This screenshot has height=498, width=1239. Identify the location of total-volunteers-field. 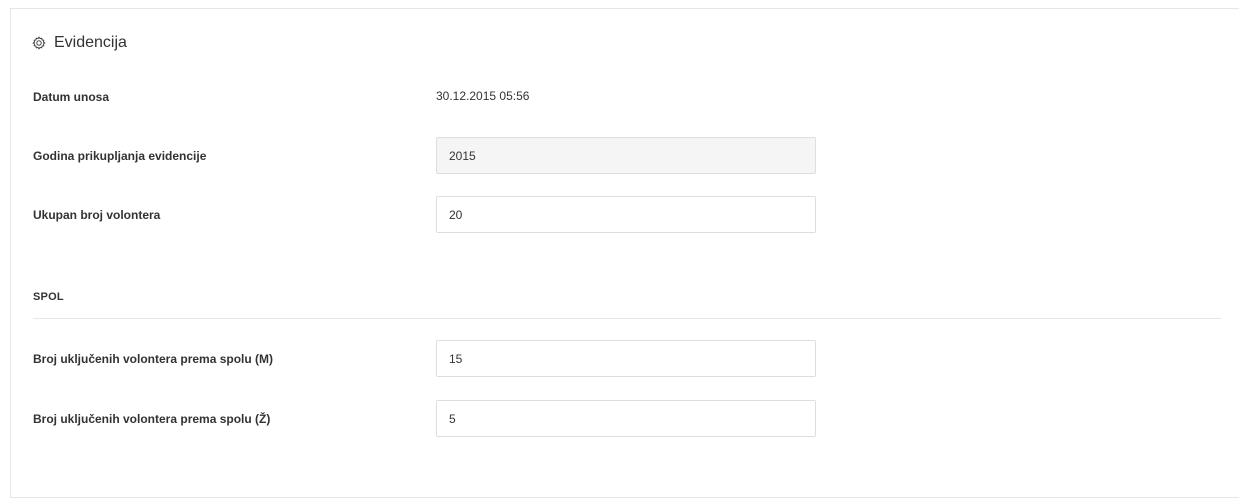
(626, 214).